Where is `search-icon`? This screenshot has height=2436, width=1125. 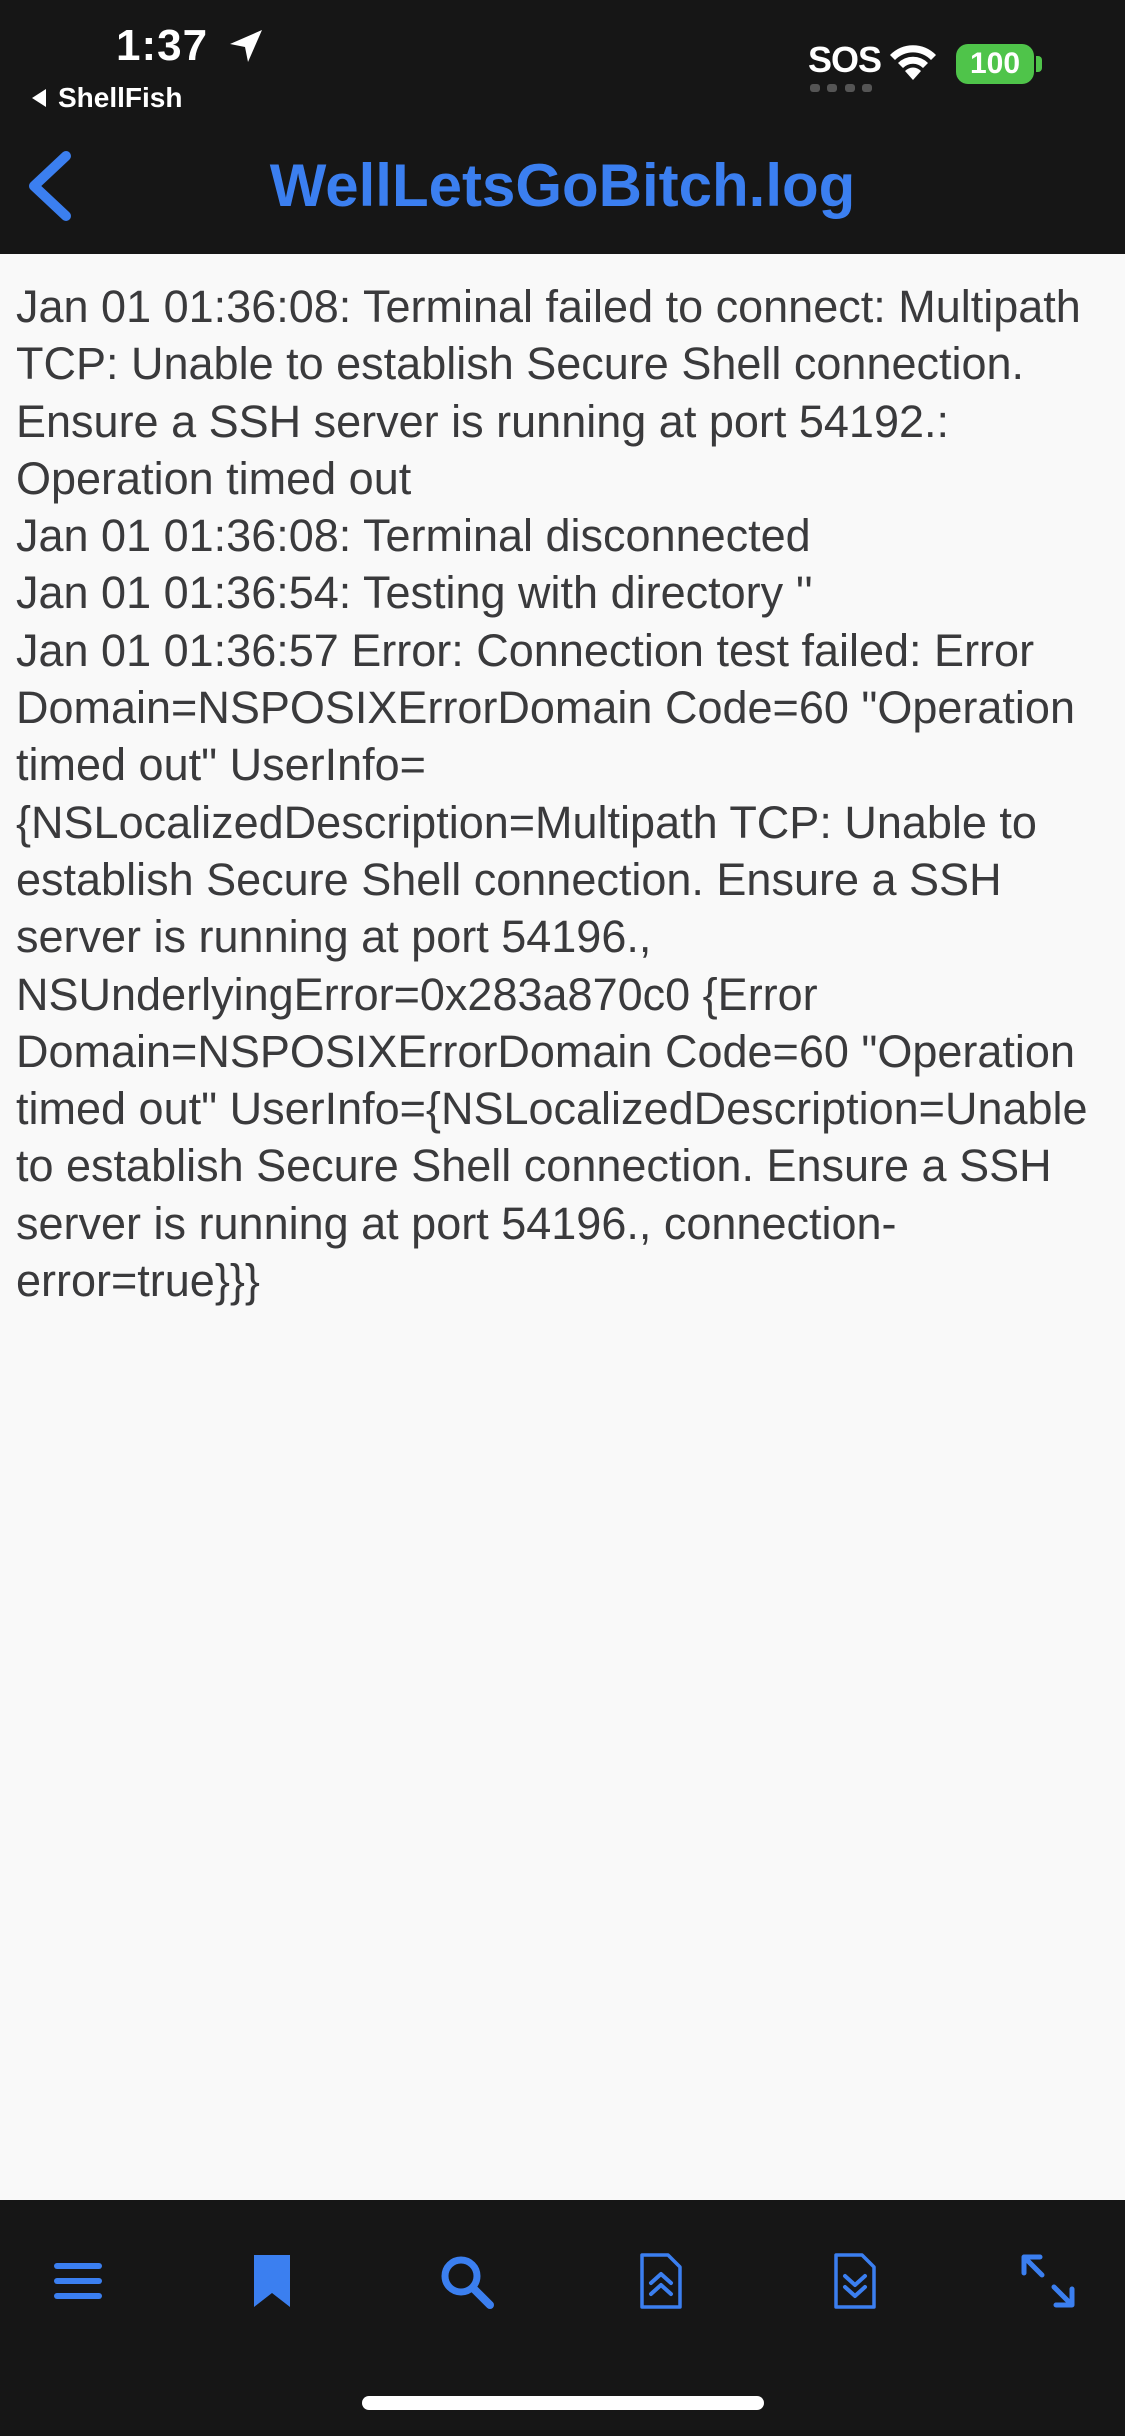
search-icon is located at coordinates (467, 2282).